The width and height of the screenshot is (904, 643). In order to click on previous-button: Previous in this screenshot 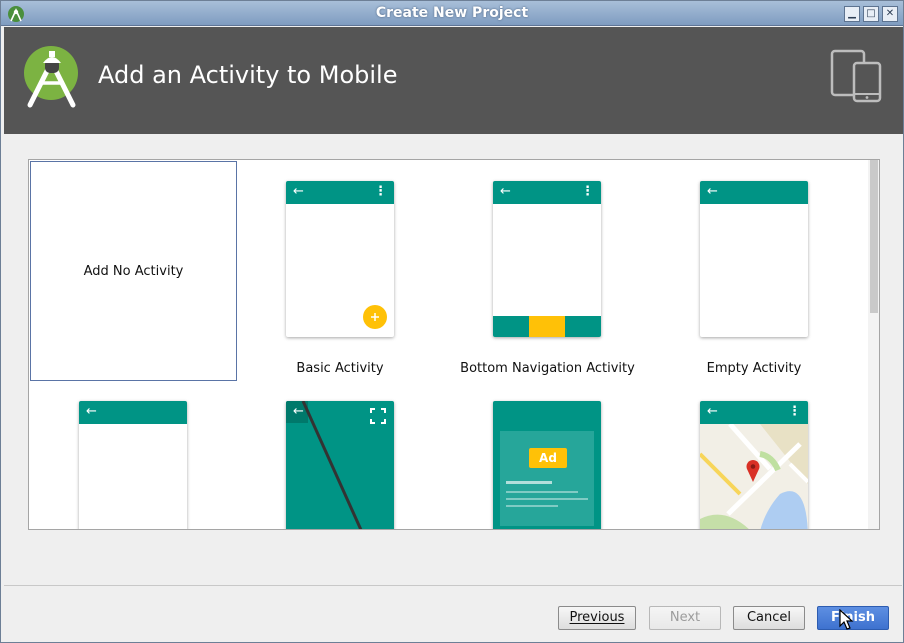, I will do `click(597, 618)`.